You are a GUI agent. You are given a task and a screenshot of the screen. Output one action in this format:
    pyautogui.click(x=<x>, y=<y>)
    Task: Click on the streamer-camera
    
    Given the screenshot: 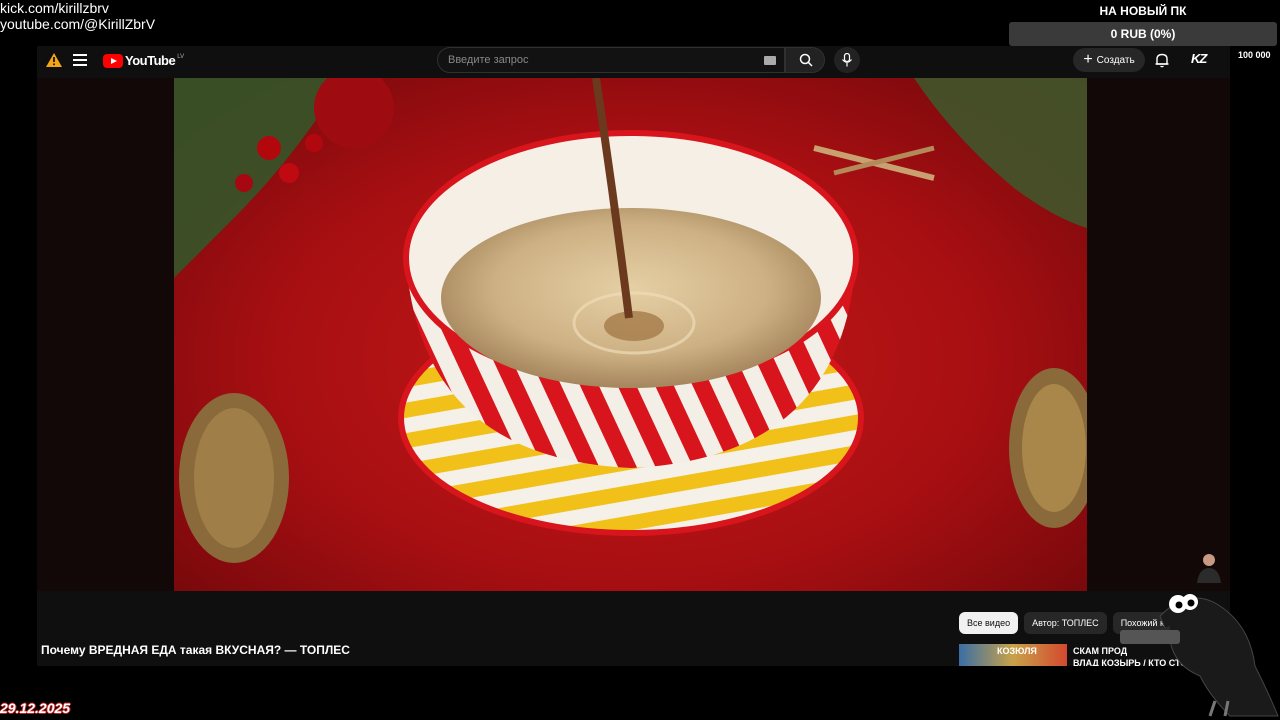 What is the action you would take?
    pyautogui.click(x=1209, y=568)
    